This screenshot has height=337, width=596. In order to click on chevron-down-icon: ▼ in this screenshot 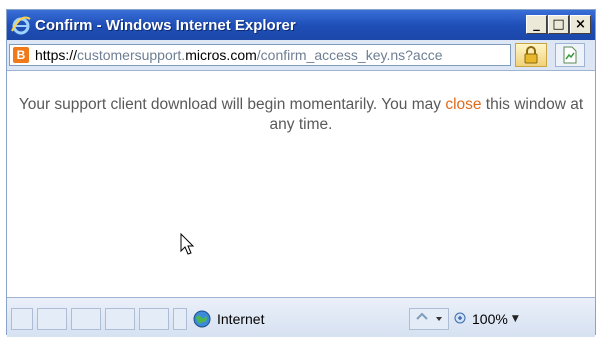, I will do `click(515, 319)`.